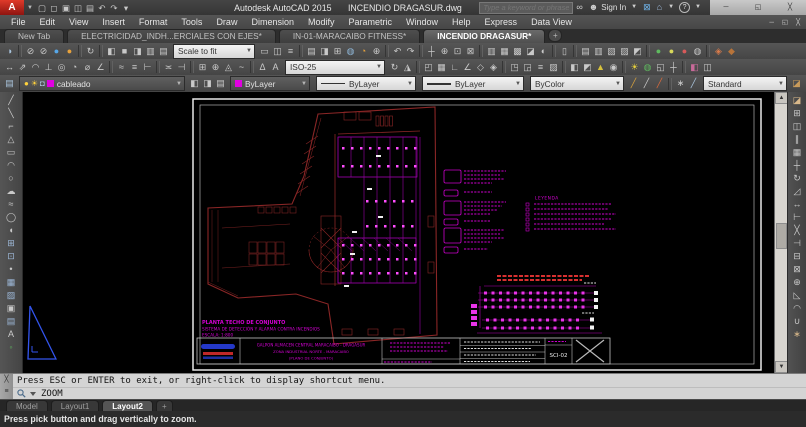 The image size is (806, 427). What do you see at coordinates (504, 51) in the screenshot?
I see `designcenter-icon: ▦` at bounding box center [504, 51].